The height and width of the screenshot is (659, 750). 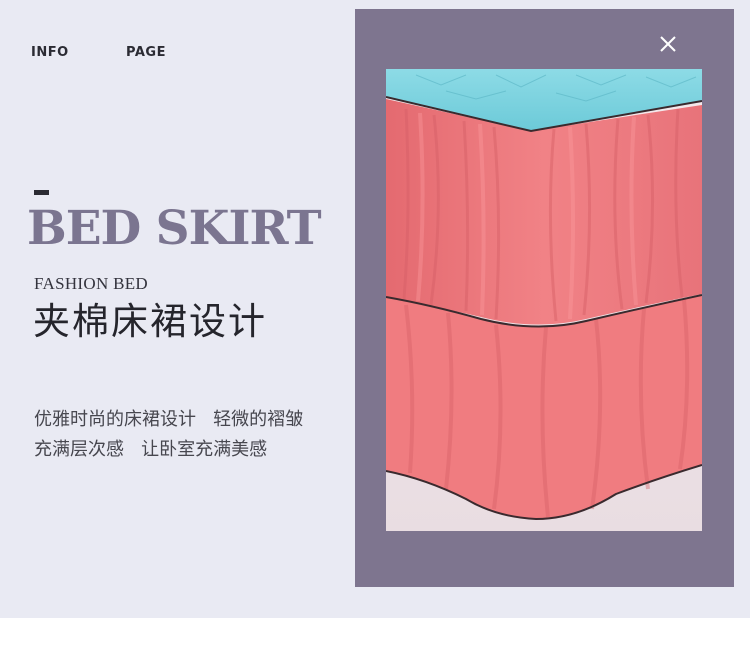 I want to click on description-line: 充满层次感 让卧室充满美感, so click(x=151, y=449).